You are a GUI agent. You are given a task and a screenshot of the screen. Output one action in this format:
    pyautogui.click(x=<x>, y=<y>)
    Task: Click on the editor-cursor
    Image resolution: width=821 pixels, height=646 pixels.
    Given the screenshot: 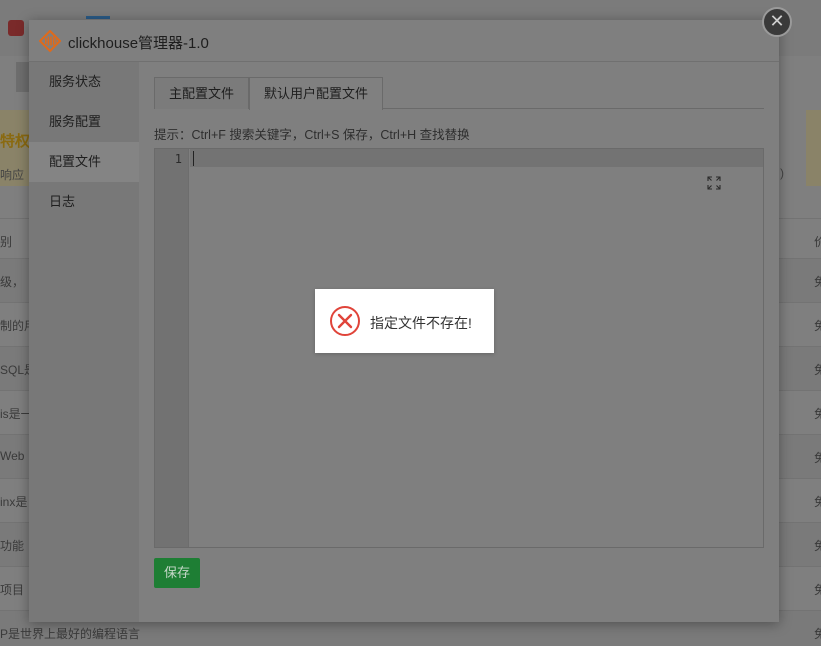 What is the action you would take?
    pyautogui.click(x=193, y=158)
    